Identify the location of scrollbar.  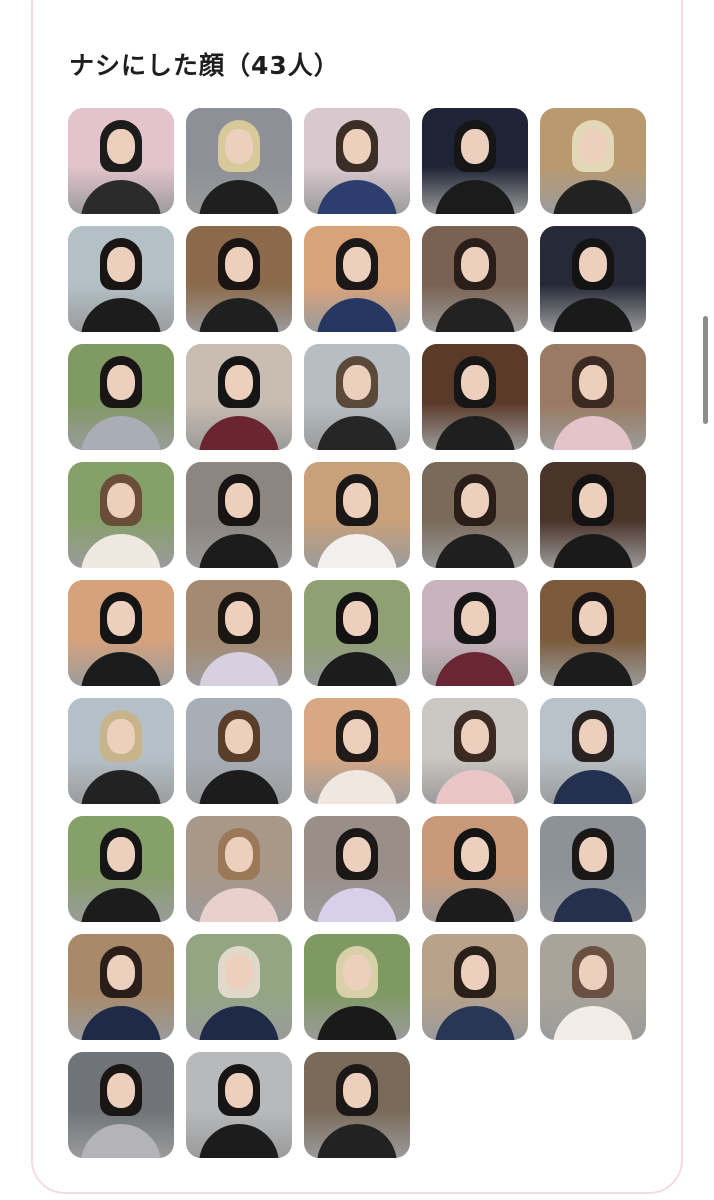
(705, 370).